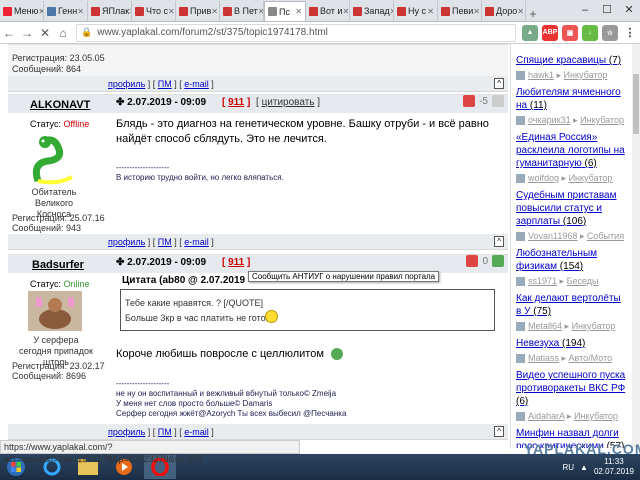 The image size is (640, 480). I want to click on maximize-icon: ☐, so click(607, 10).